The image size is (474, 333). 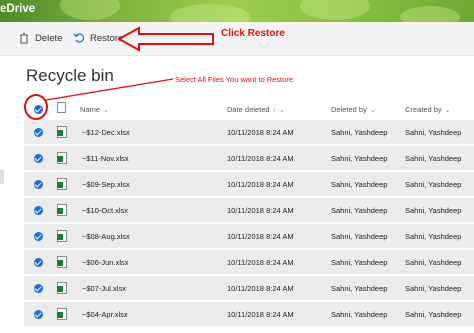 What do you see at coordinates (165, 39) in the screenshot?
I see `restore-arrow-annotation` at bounding box center [165, 39].